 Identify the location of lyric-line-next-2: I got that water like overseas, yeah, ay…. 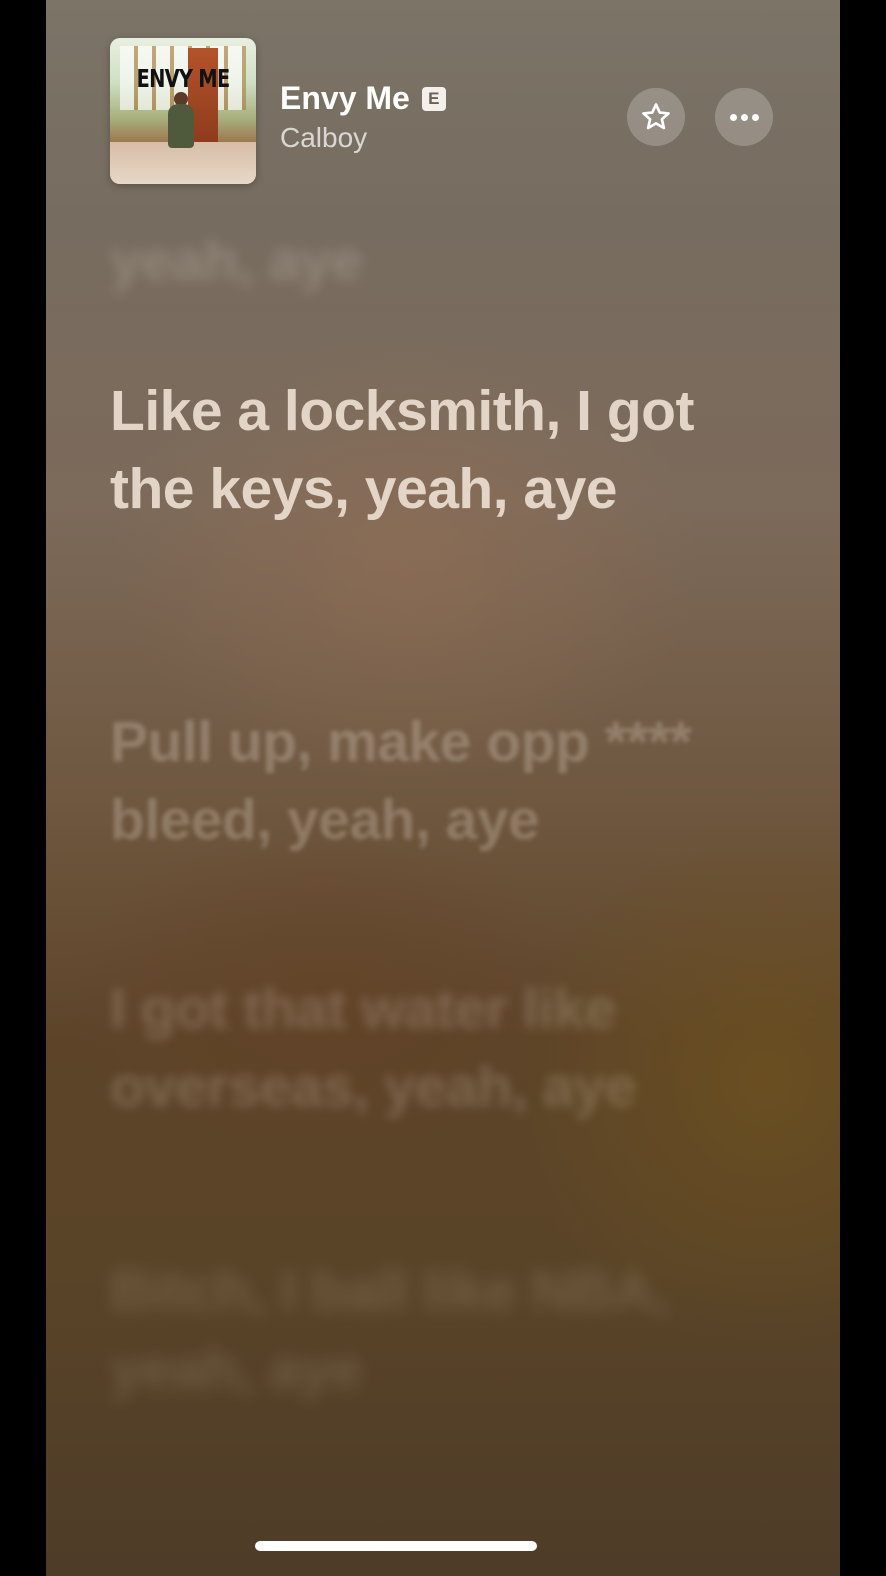
(440, 1048).